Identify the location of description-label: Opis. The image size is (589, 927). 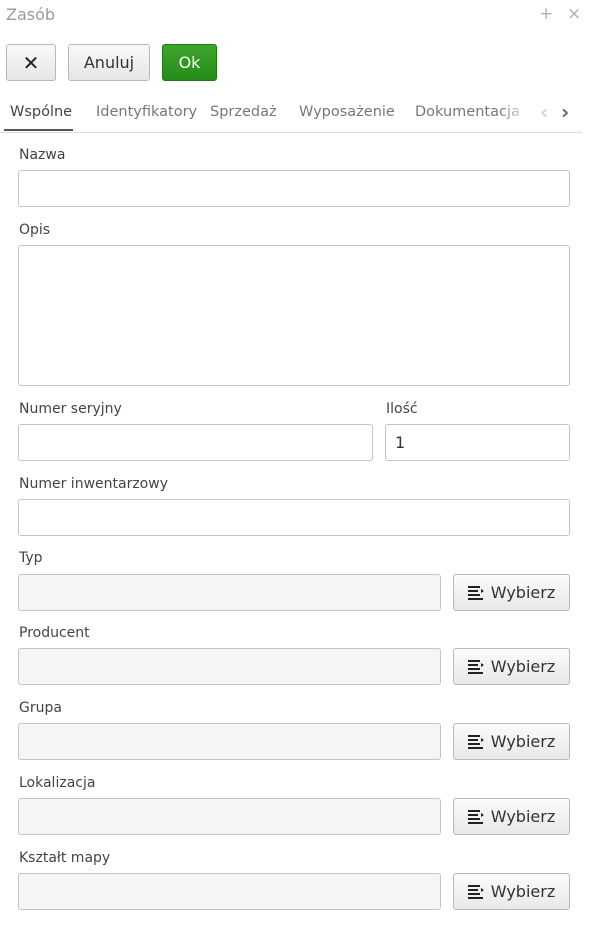
(35, 230).